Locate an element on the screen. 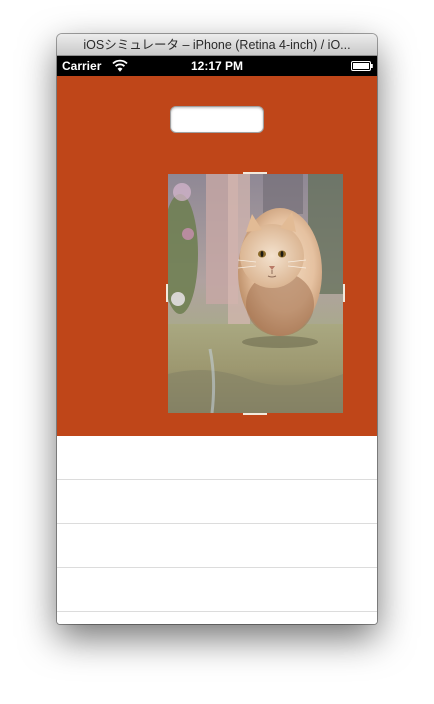 The width and height of the screenshot is (434, 704). cat-photo-icon is located at coordinates (255, 293).